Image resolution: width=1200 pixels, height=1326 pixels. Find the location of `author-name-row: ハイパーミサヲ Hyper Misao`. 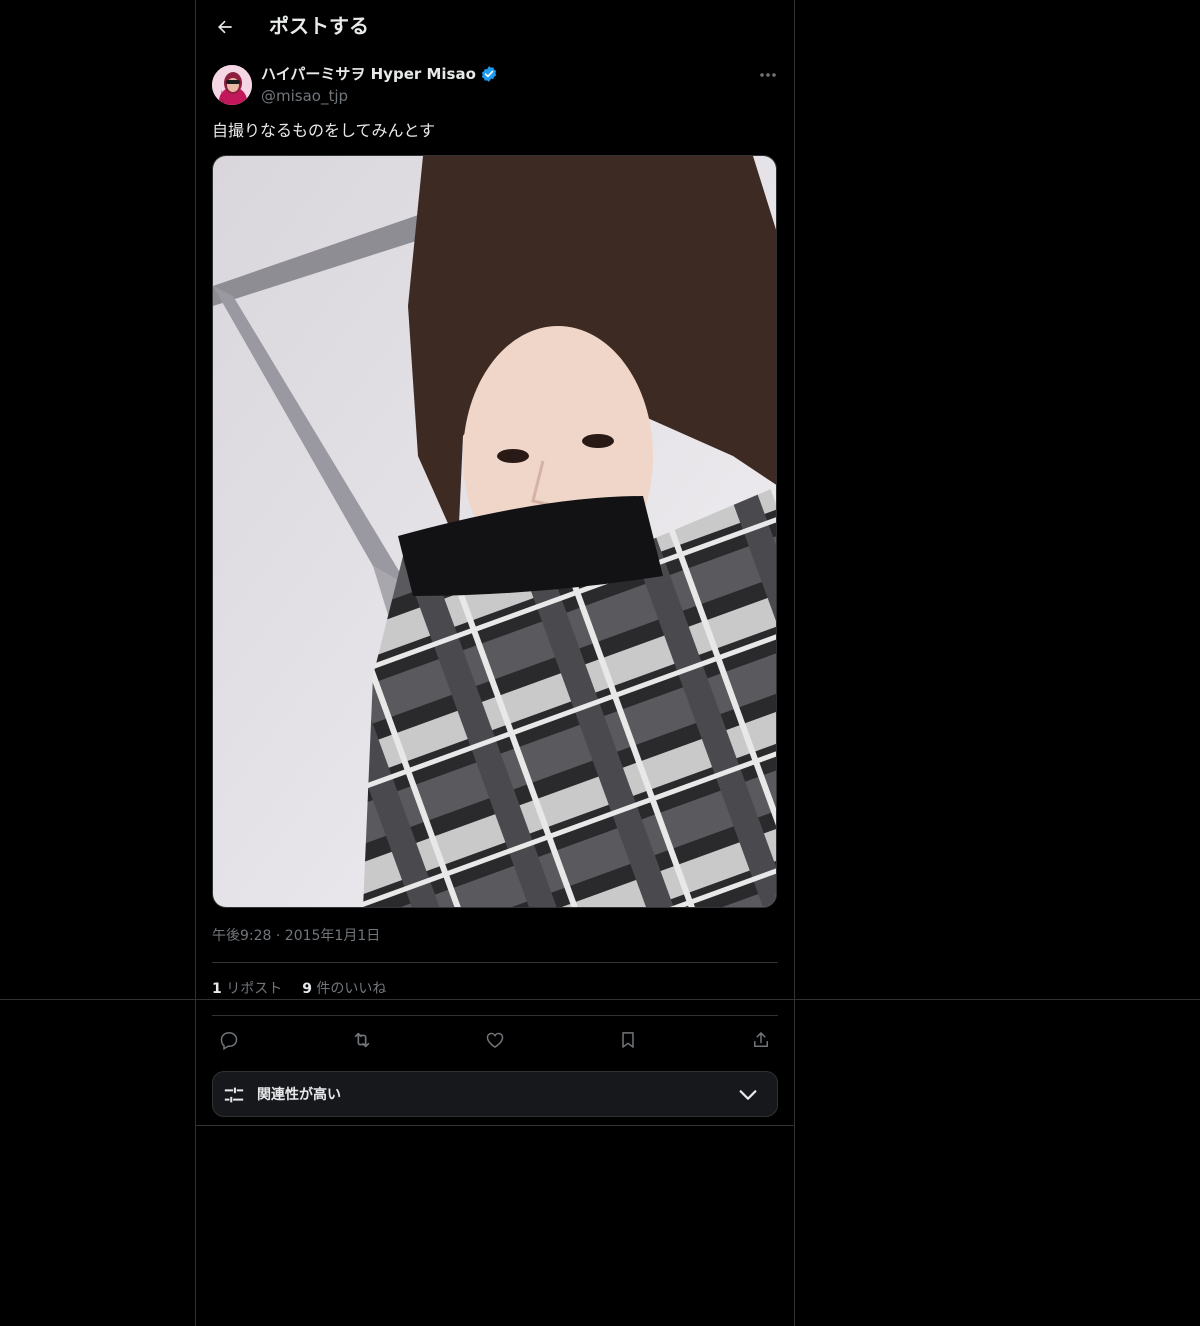

author-name-row: ハイパーミサヲ Hyper Misao is located at coordinates (379, 74).